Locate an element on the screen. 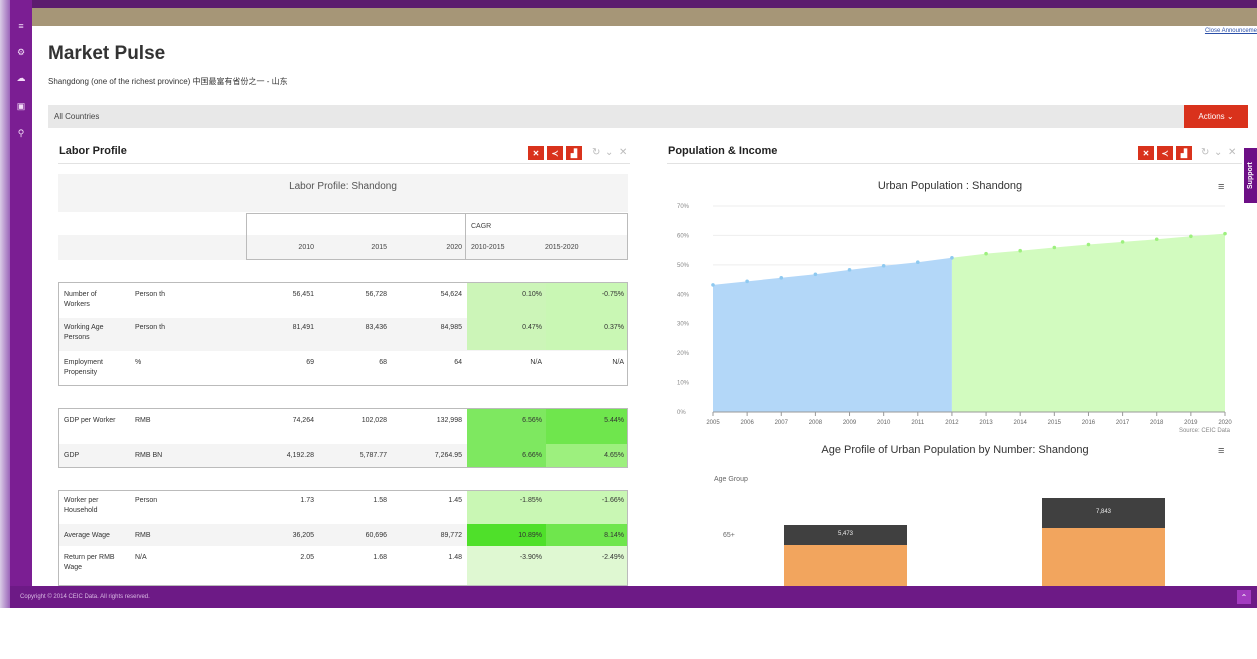 The image size is (1257, 659). cagr-cell: 0.37% is located at coordinates (614, 327).